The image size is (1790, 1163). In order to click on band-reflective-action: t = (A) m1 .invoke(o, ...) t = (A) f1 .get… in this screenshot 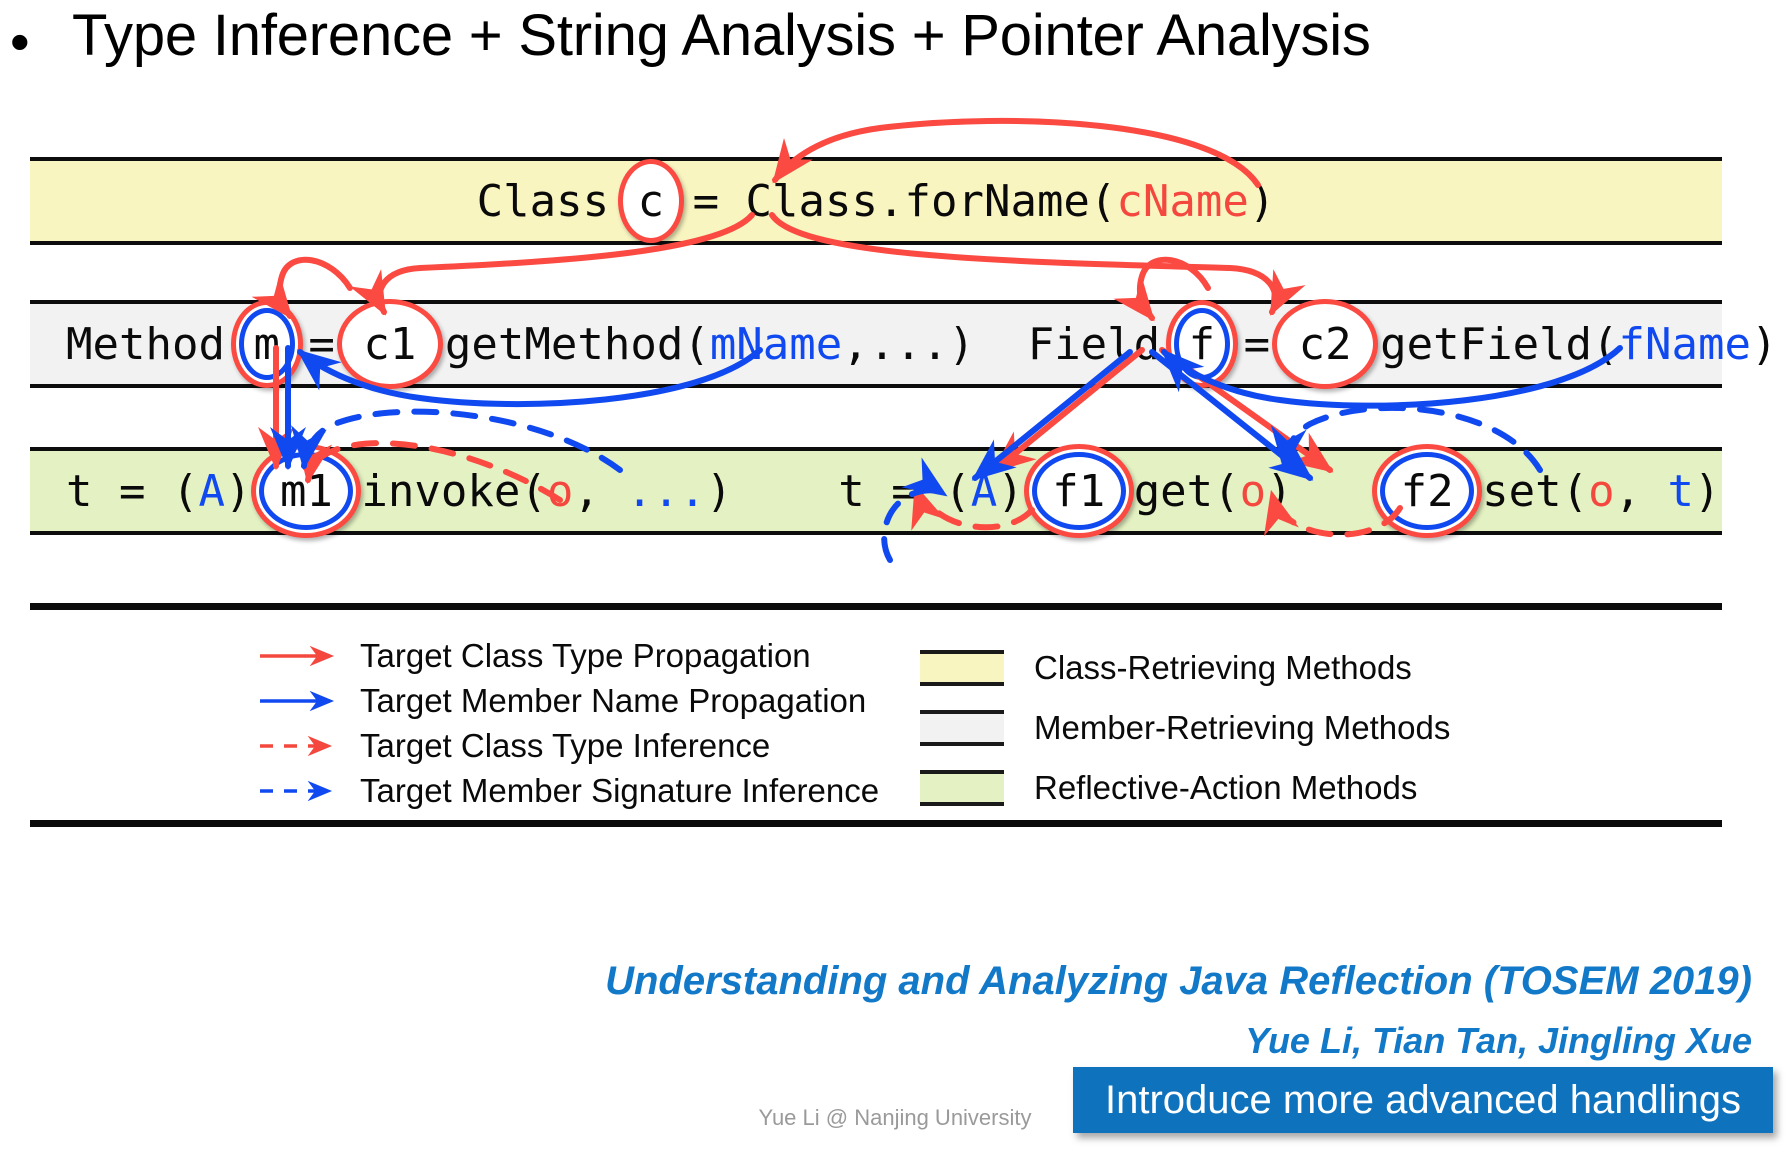, I will do `click(876, 491)`.